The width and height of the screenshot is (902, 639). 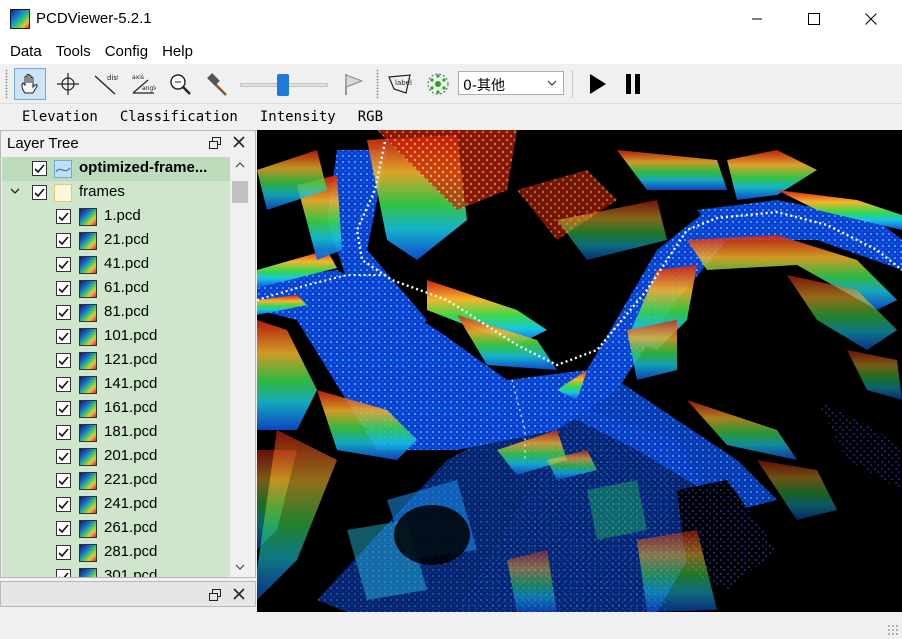 I want to click on tree-file-label: 101.pcd, so click(x=131, y=335).